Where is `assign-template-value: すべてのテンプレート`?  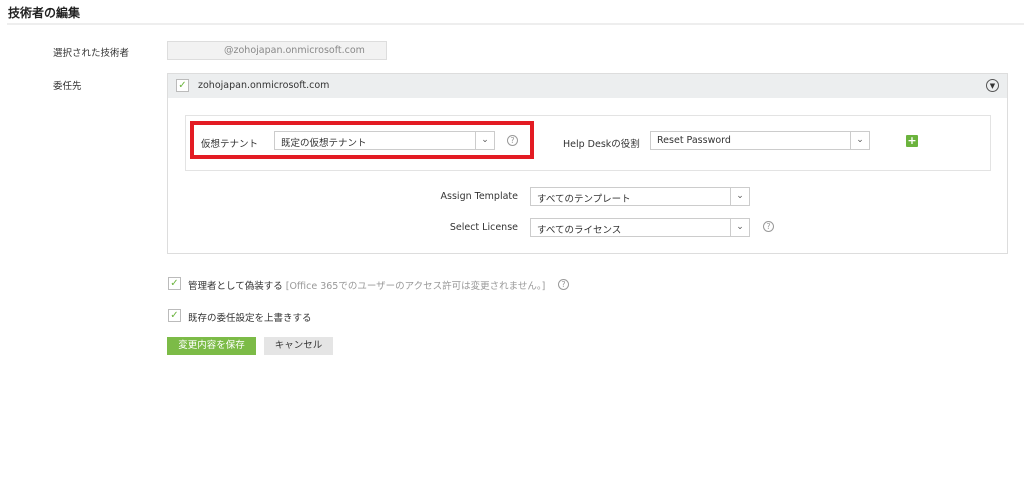
assign-template-value: すべてのテンプレート is located at coordinates (584, 199).